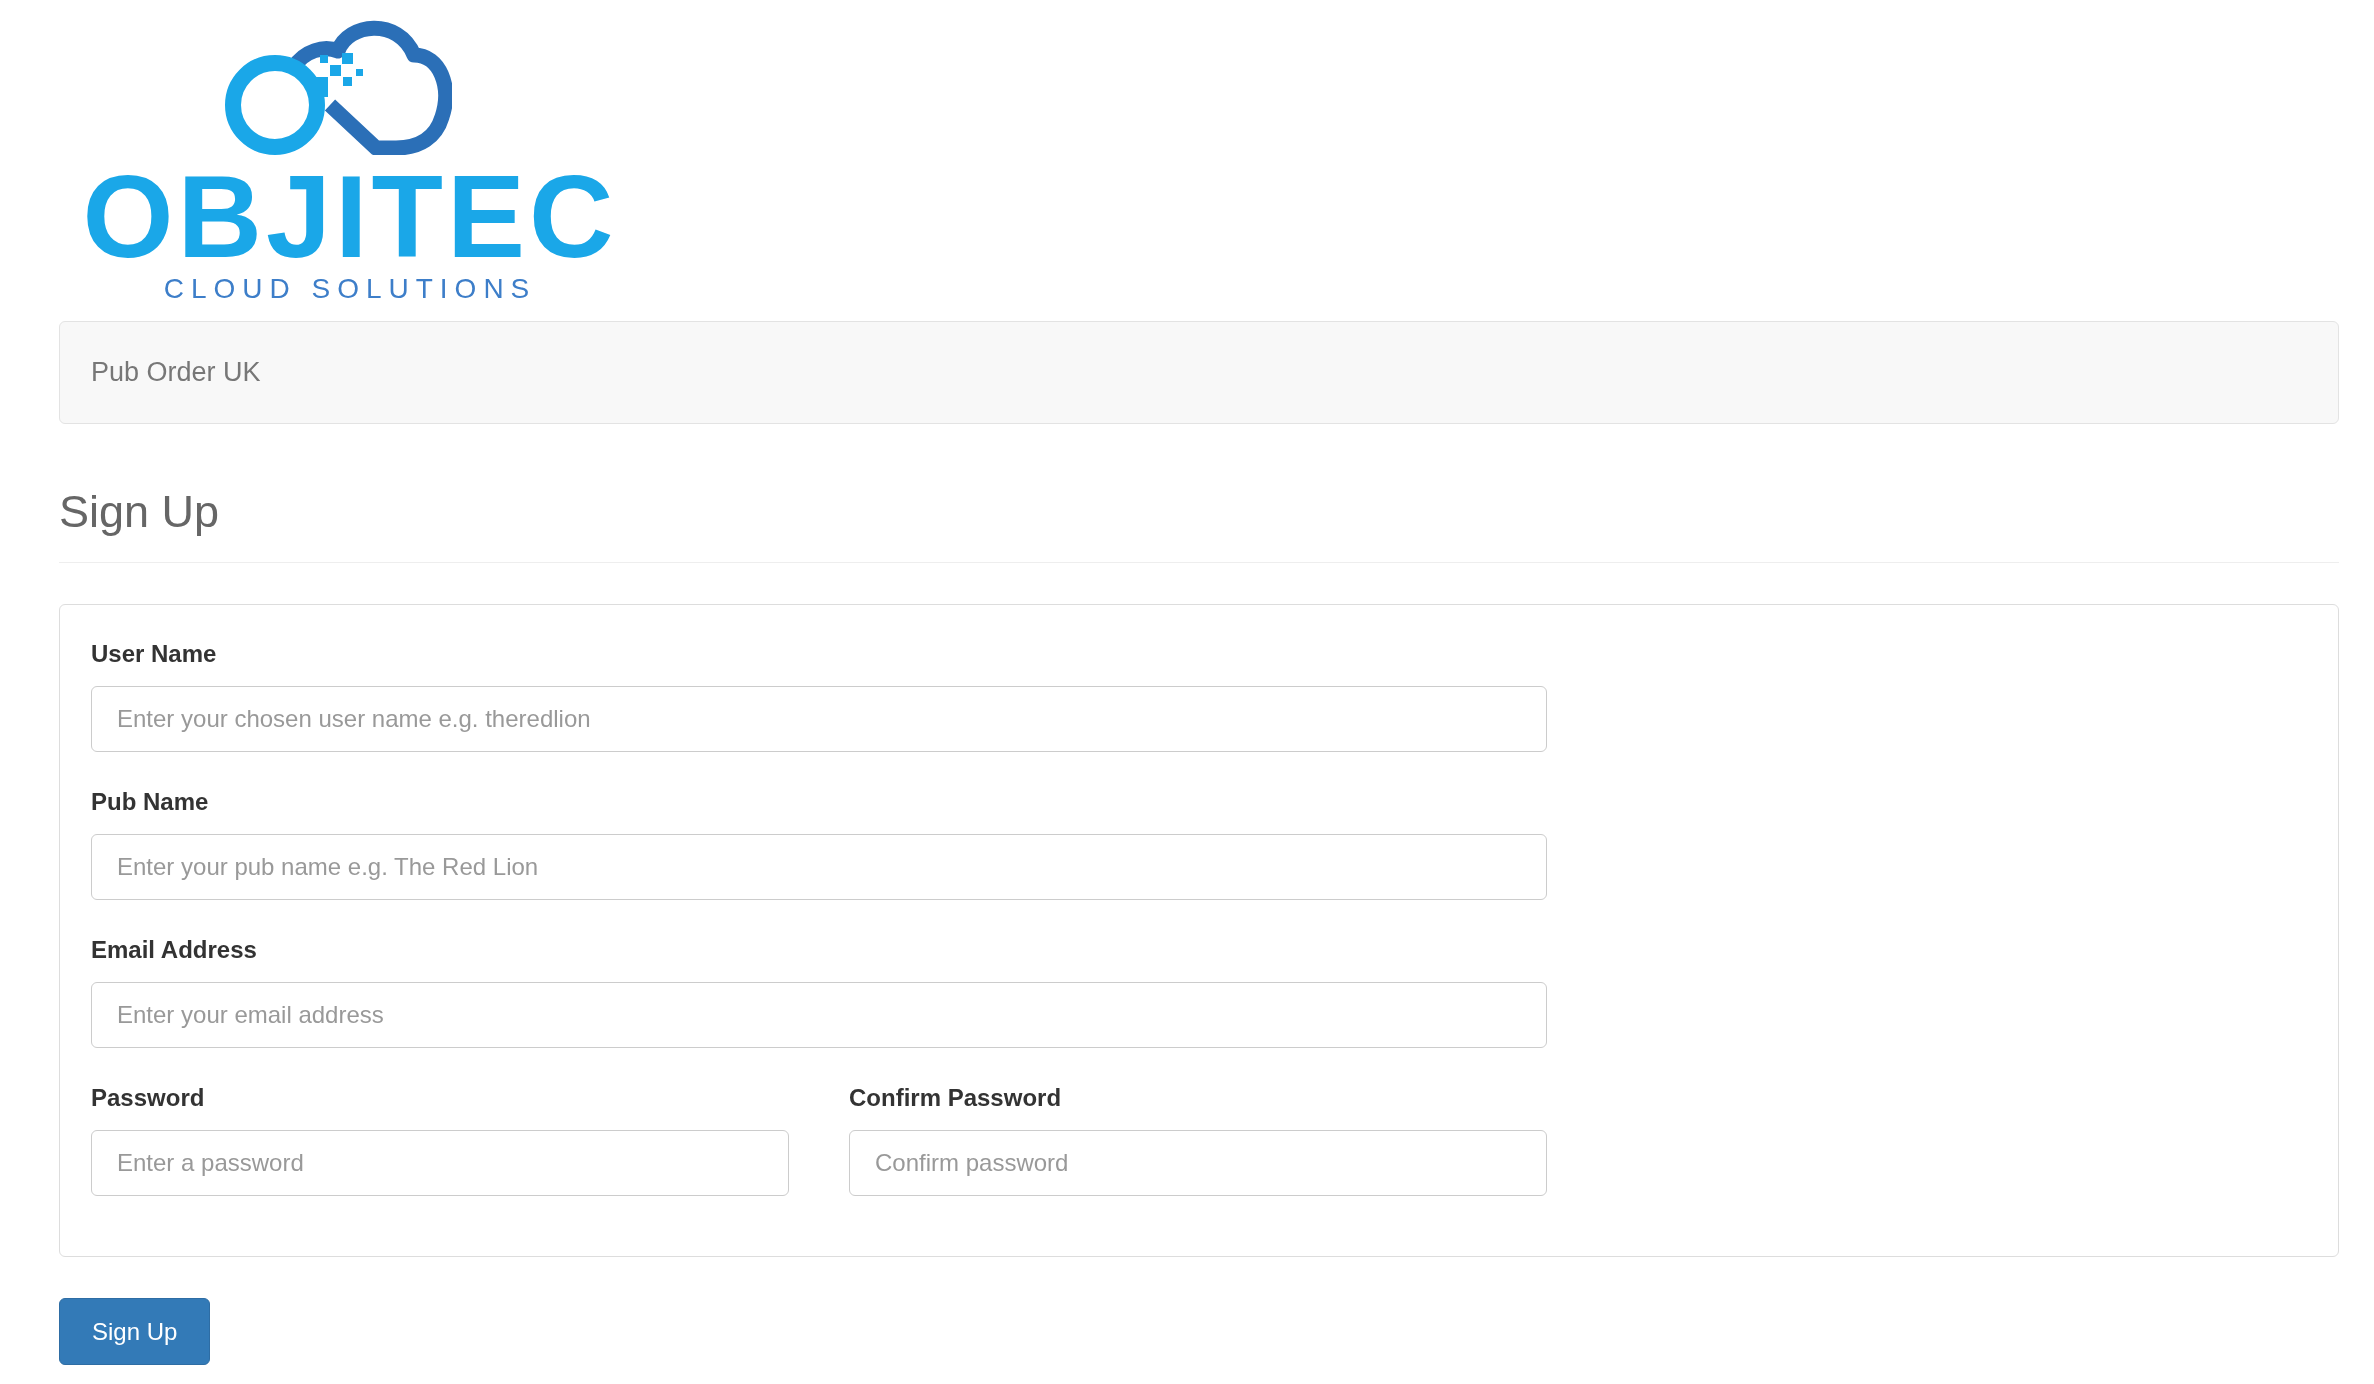 The image size is (2374, 1384). Describe the element at coordinates (150, 802) in the screenshot. I see `field-label: Pub Name` at that location.